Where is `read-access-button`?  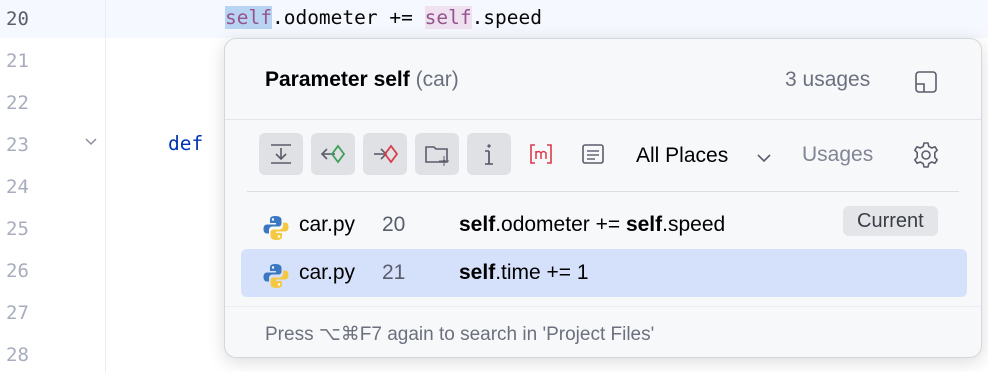 read-access-button is located at coordinates (333, 154).